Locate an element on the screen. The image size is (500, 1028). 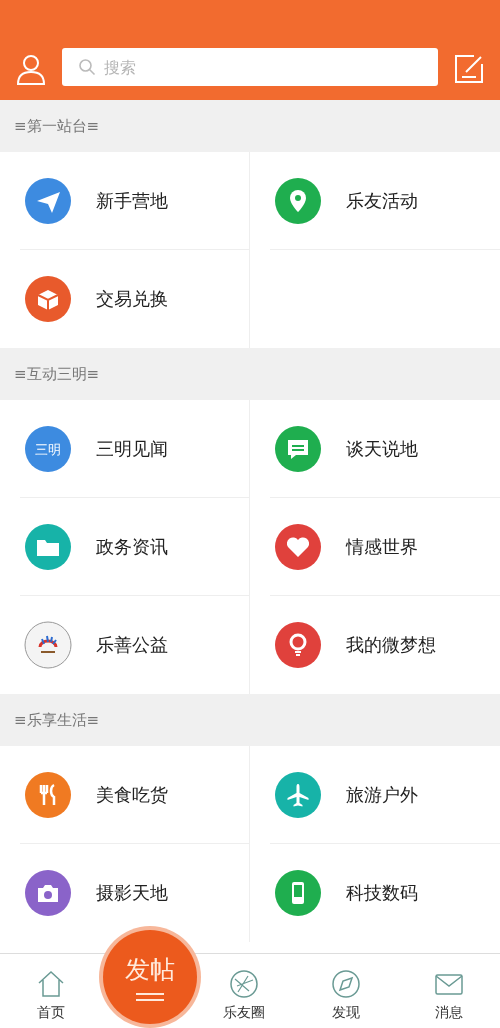
aperture-icon is located at coordinates (244, 984).